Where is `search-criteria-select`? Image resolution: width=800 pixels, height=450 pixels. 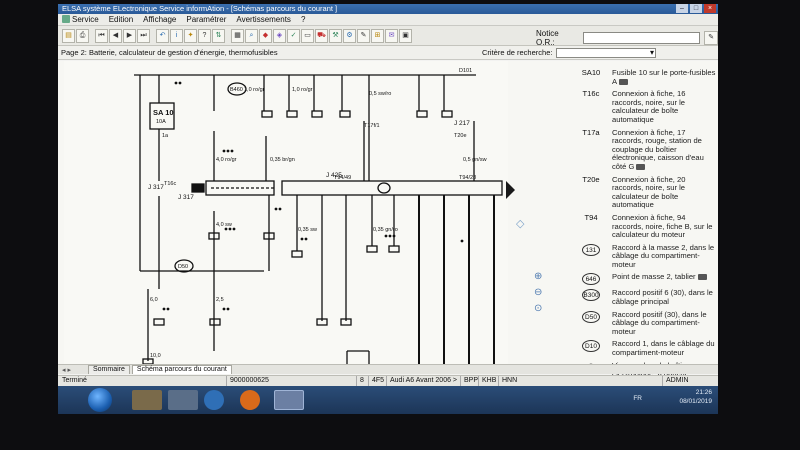 search-criteria-select is located at coordinates (606, 53).